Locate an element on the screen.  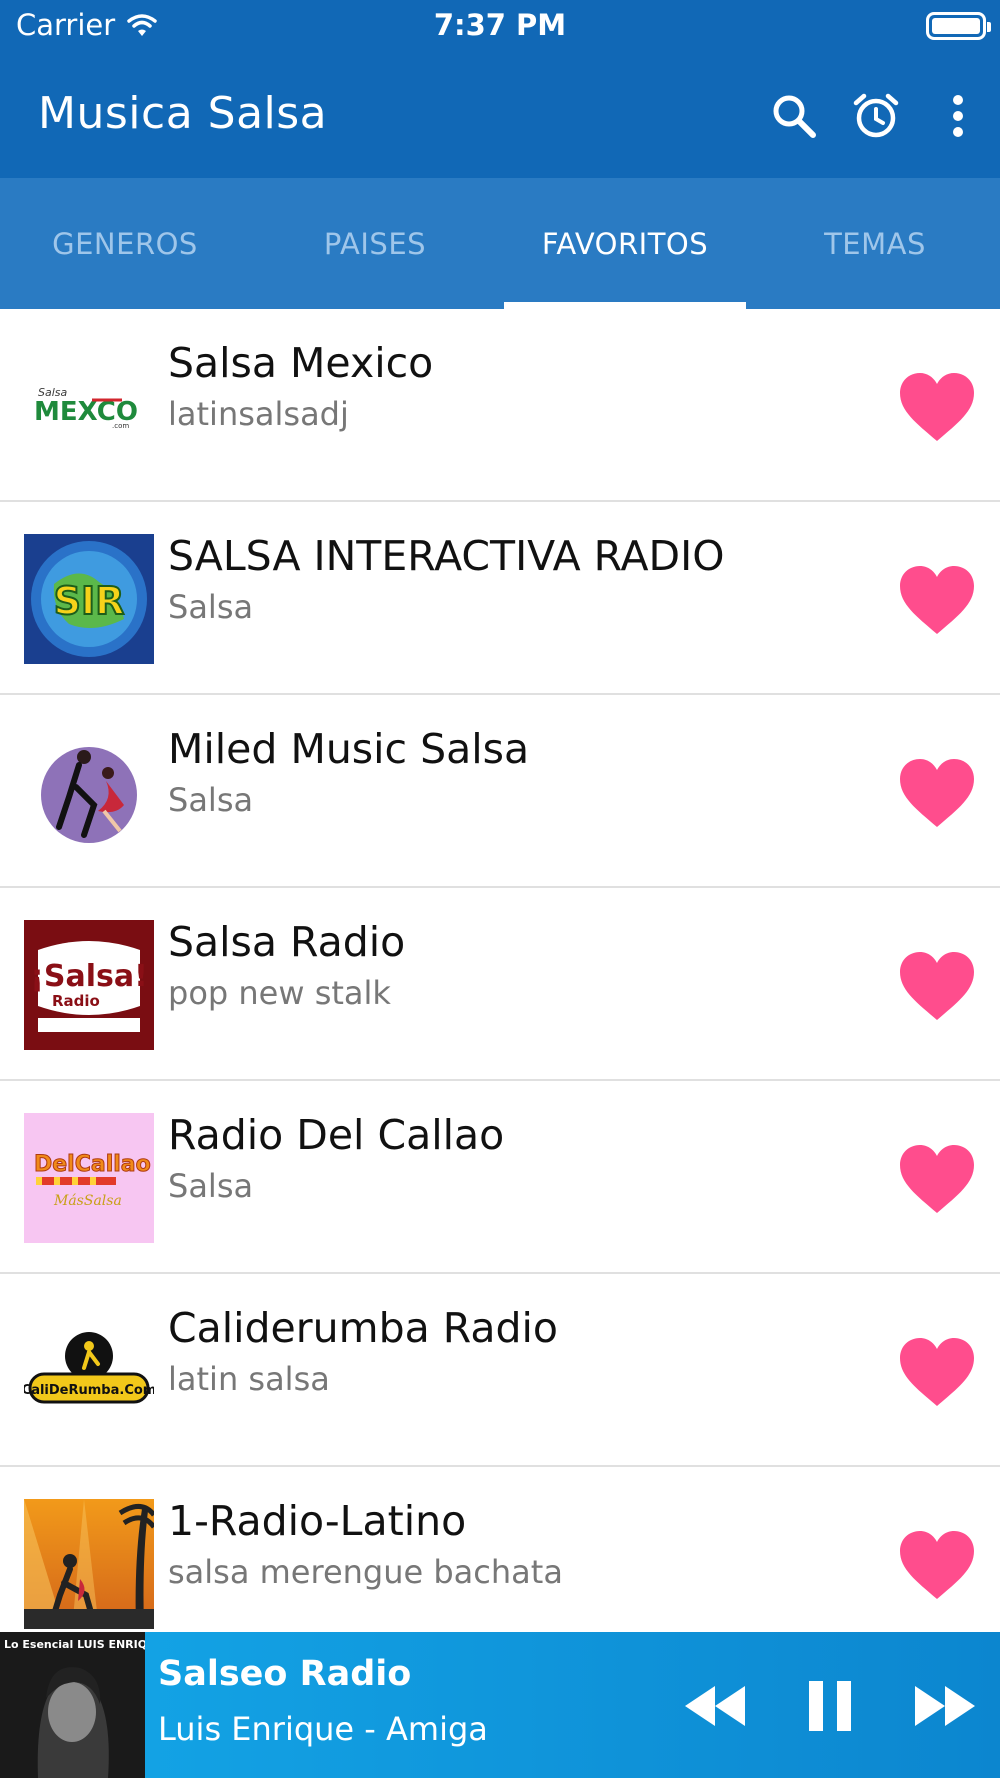
salsa-mexico-logo: Salsa MEXCO .com is located at coordinates (89, 406).